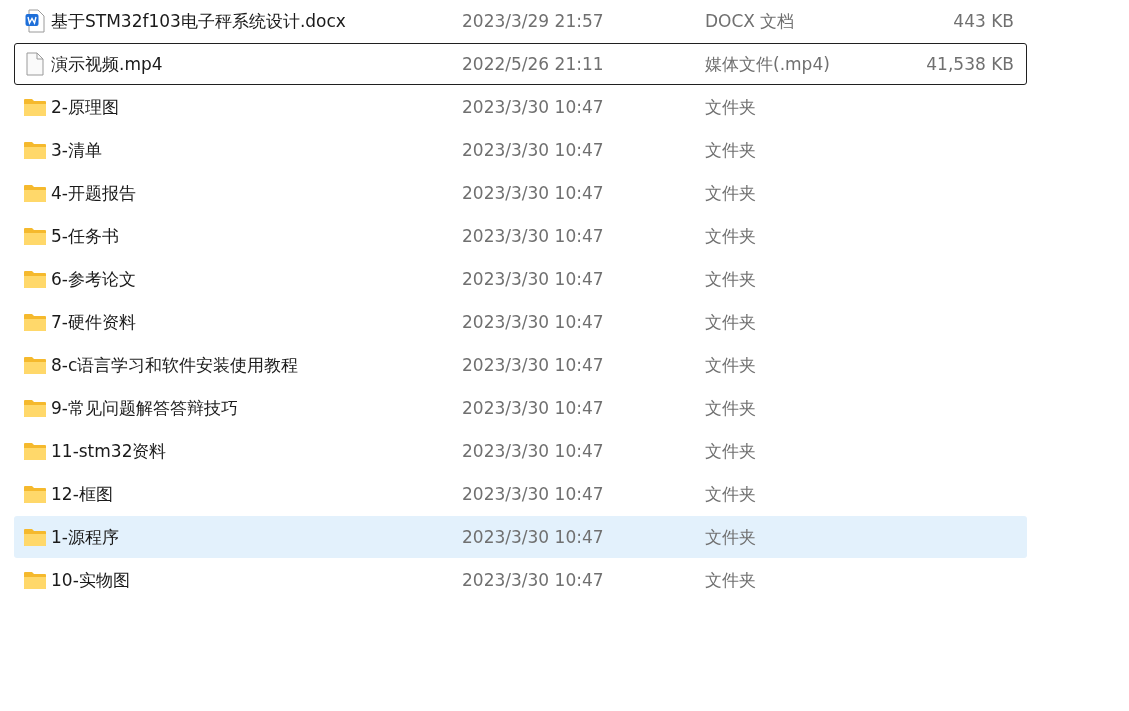  I want to click on word-document-icon, so click(35, 21).